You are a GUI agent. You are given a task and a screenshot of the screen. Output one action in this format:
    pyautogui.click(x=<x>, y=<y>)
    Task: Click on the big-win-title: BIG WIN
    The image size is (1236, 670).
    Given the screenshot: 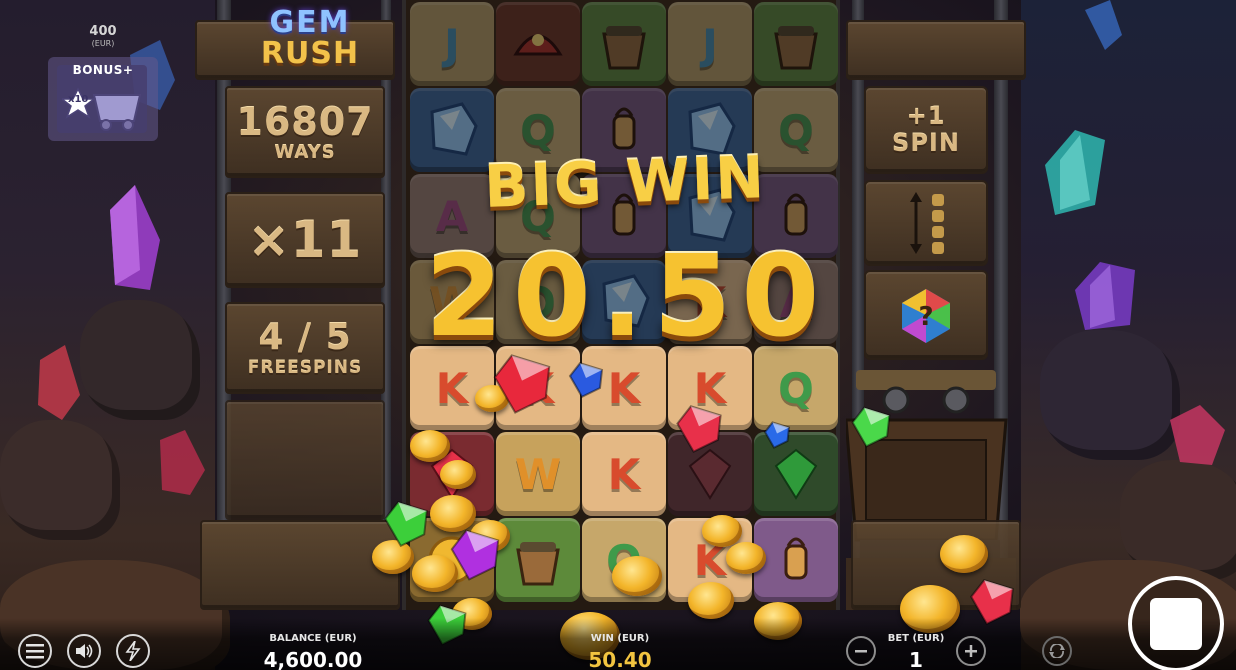 What is the action you would take?
    pyautogui.click(x=625, y=182)
    